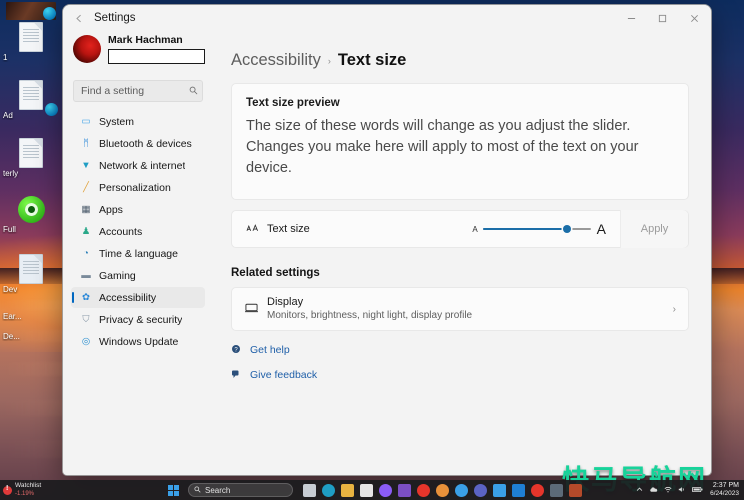 The width and height of the screenshot is (744, 500). I want to click on back-arrow-icon, so click(78, 18).